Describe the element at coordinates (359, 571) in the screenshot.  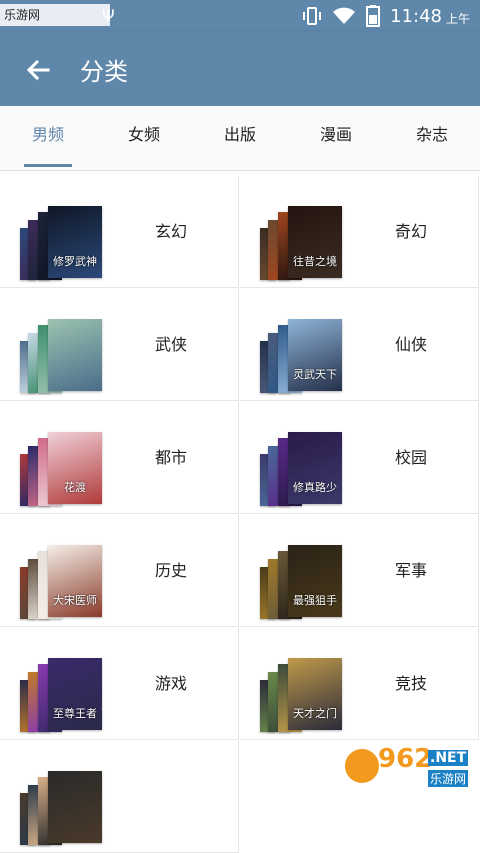
I see `category-item: 最强狙手 军事` at that location.